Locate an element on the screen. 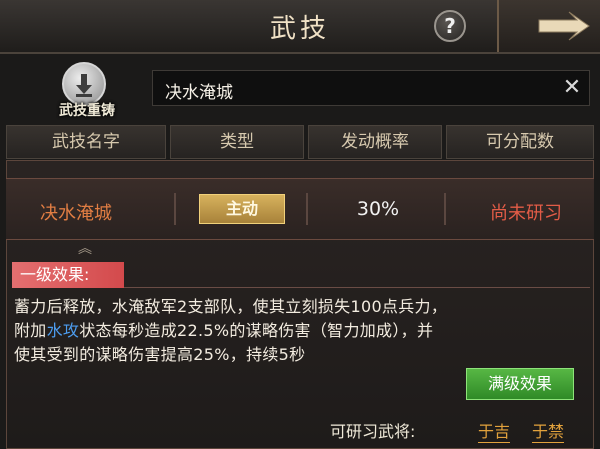  effect-level-title: 一级效果: is located at coordinates (68, 275).